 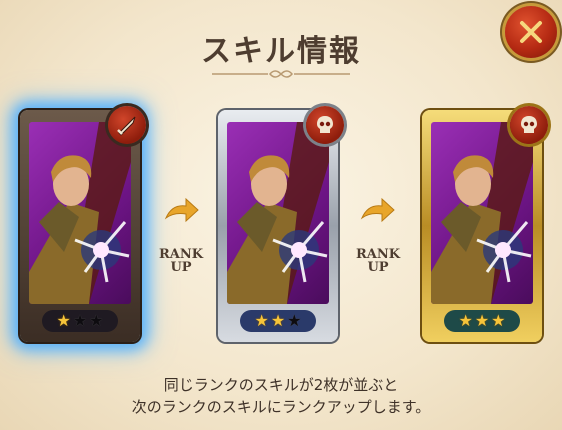 I want to click on skill-card-rank1: ★ ★ ★, so click(x=83, y=224).